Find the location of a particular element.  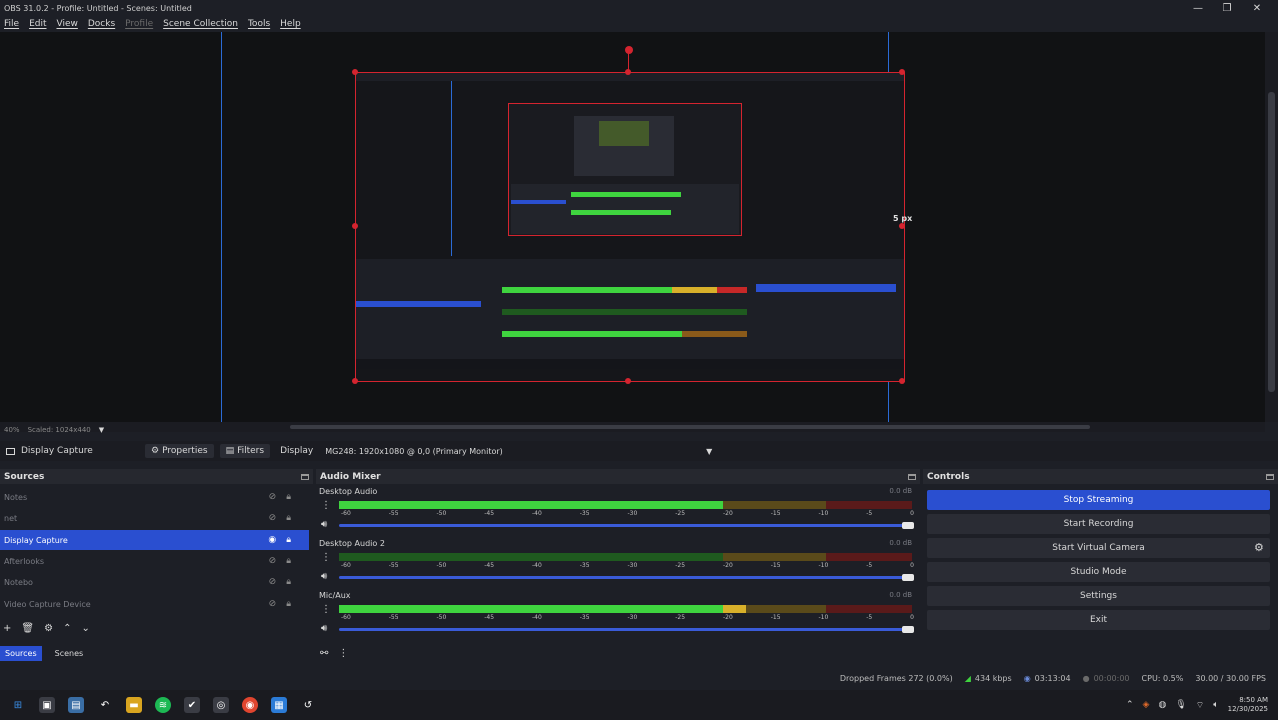

chevron-up-icon: ⌃ is located at coordinates (1130, 705).